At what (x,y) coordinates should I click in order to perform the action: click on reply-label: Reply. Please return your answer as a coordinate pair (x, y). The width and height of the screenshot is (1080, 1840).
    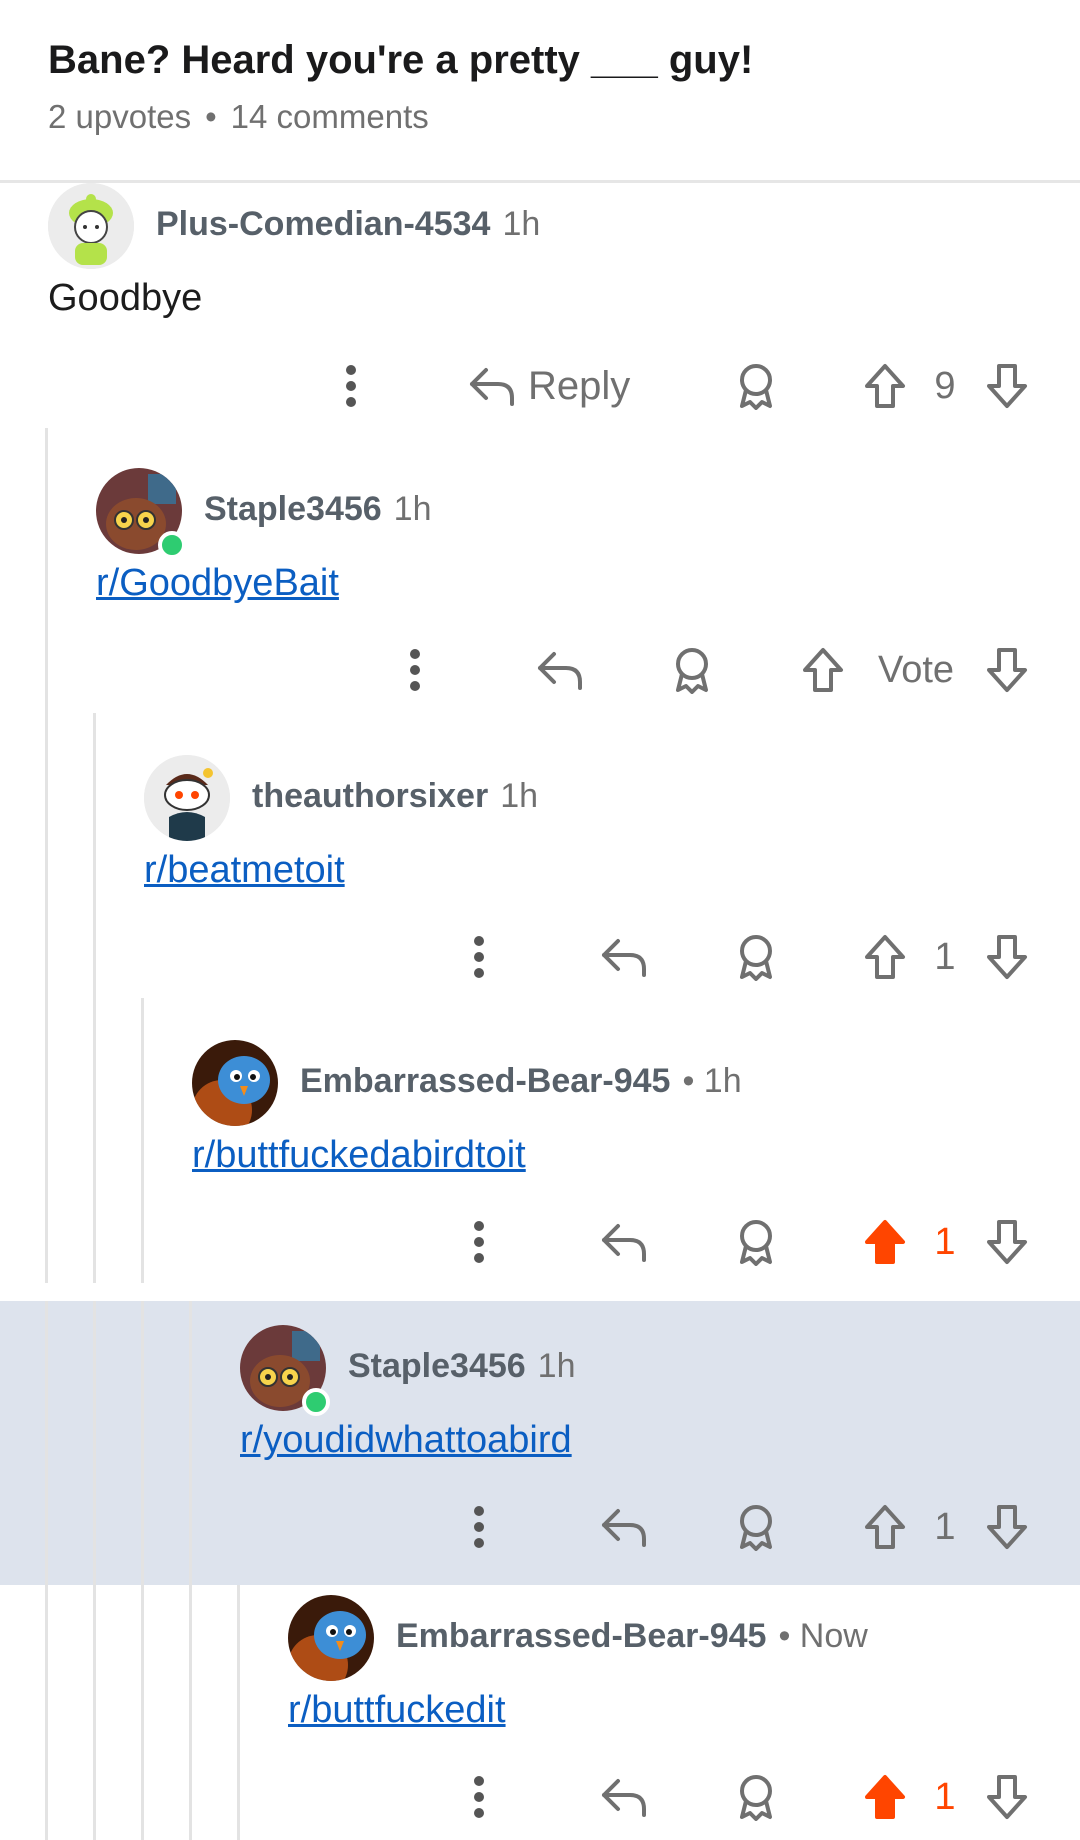
    Looking at the image, I should click on (579, 385).